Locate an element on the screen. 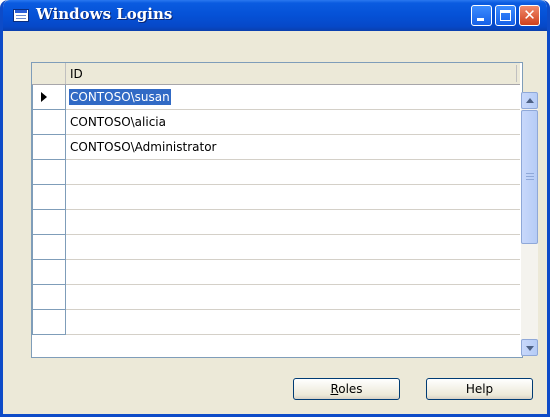 The width and height of the screenshot is (550, 417). id-value: CONTOSO\alicia is located at coordinates (118, 122).